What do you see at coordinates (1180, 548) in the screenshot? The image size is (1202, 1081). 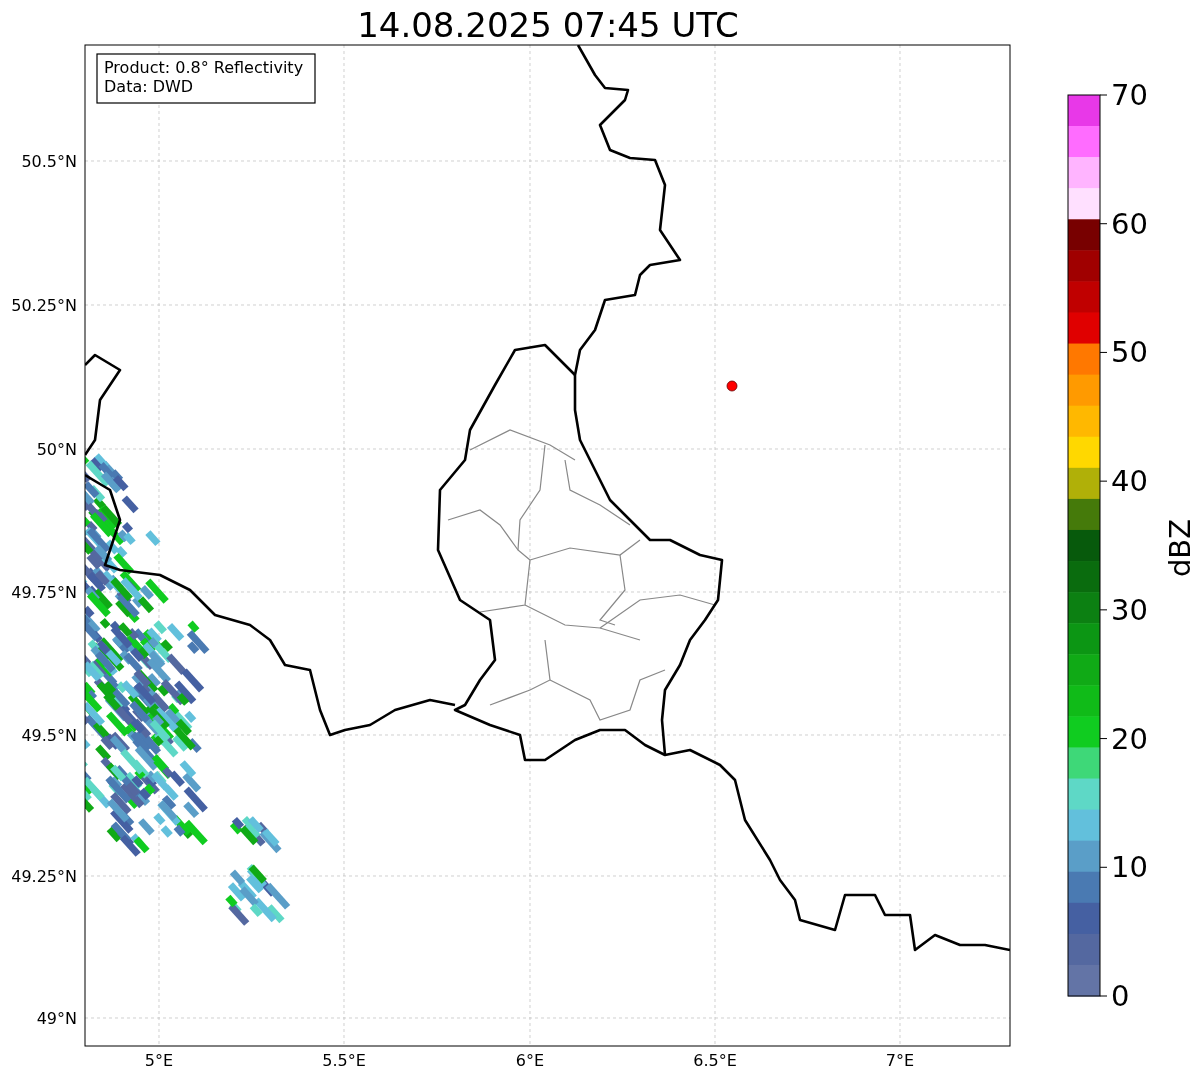 I see `colorbar-axis-label: dBZ` at bounding box center [1180, 548].